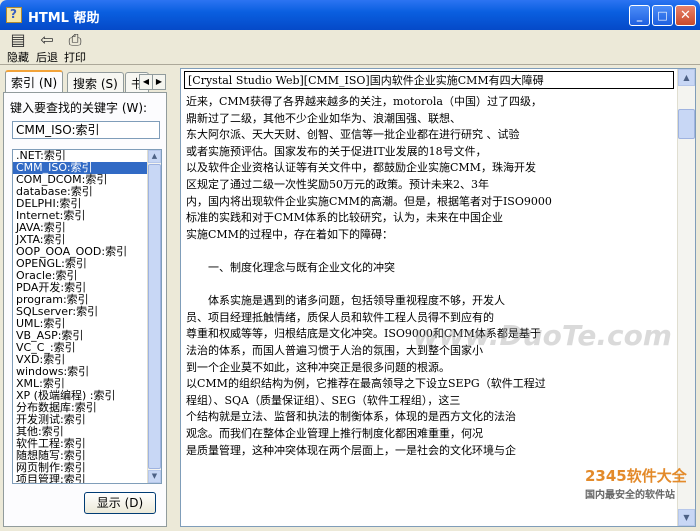  Describe the element at coordinates (350, 15) in the screenshot. I see `title-bar: HTML 帮助 _ □ ✕` at that location.